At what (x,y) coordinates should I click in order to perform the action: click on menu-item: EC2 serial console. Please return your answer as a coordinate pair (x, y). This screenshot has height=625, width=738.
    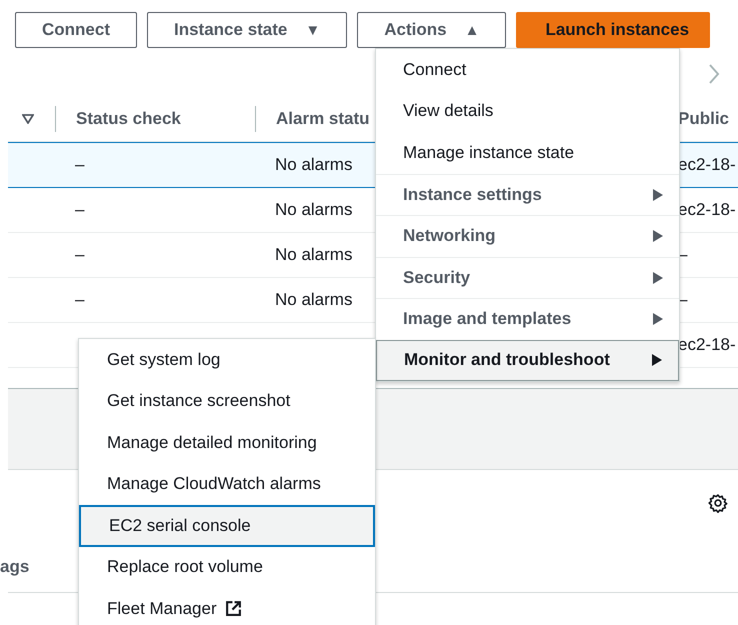
    Looking at the image, I should click on (227, 525).